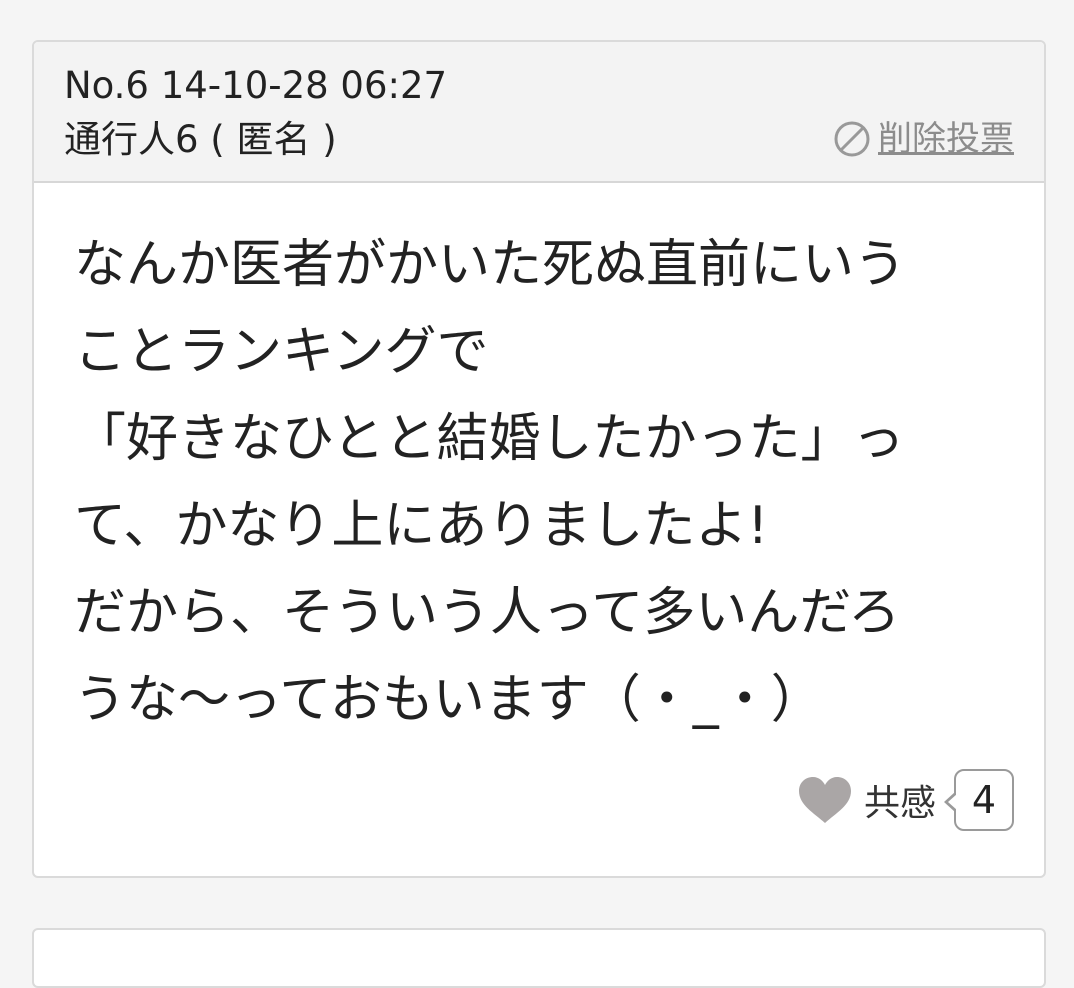 The width and height of the screenshot is (1074, 988). I want to click on next-post-card, so click(539, 958).